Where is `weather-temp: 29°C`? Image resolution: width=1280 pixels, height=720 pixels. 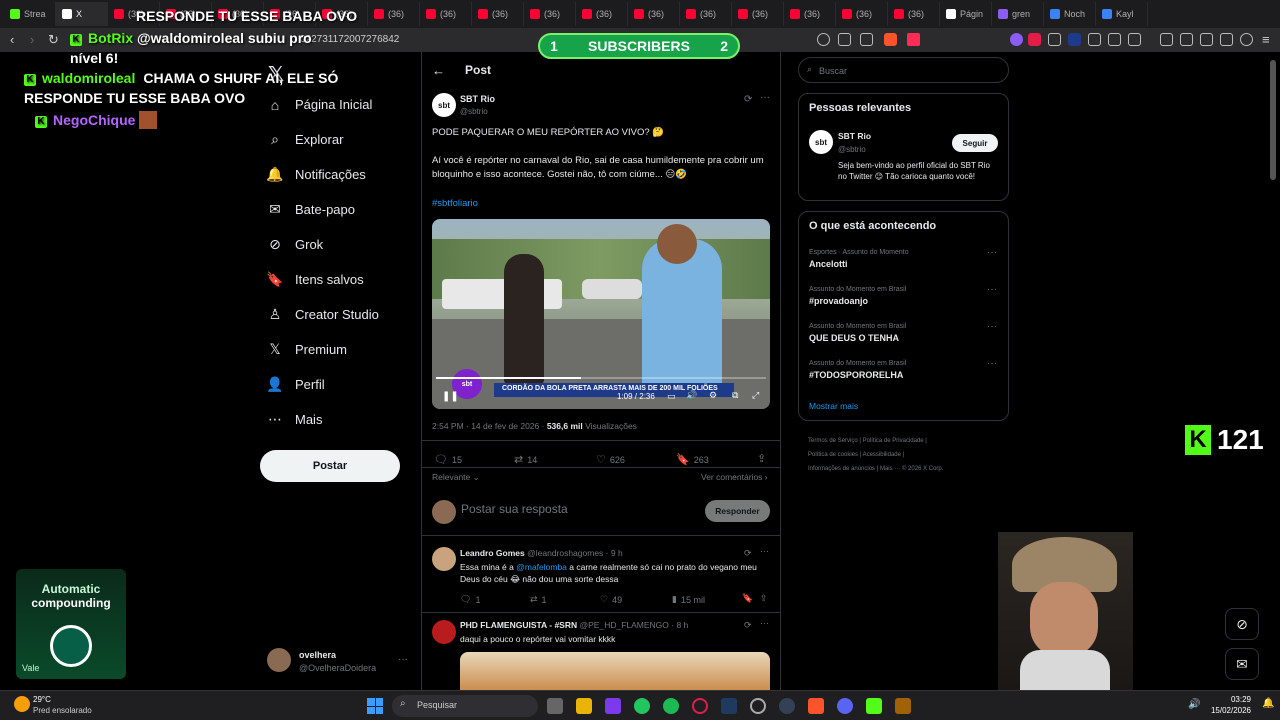
weather-temp: 29°C is located at coordinates (42, 699).